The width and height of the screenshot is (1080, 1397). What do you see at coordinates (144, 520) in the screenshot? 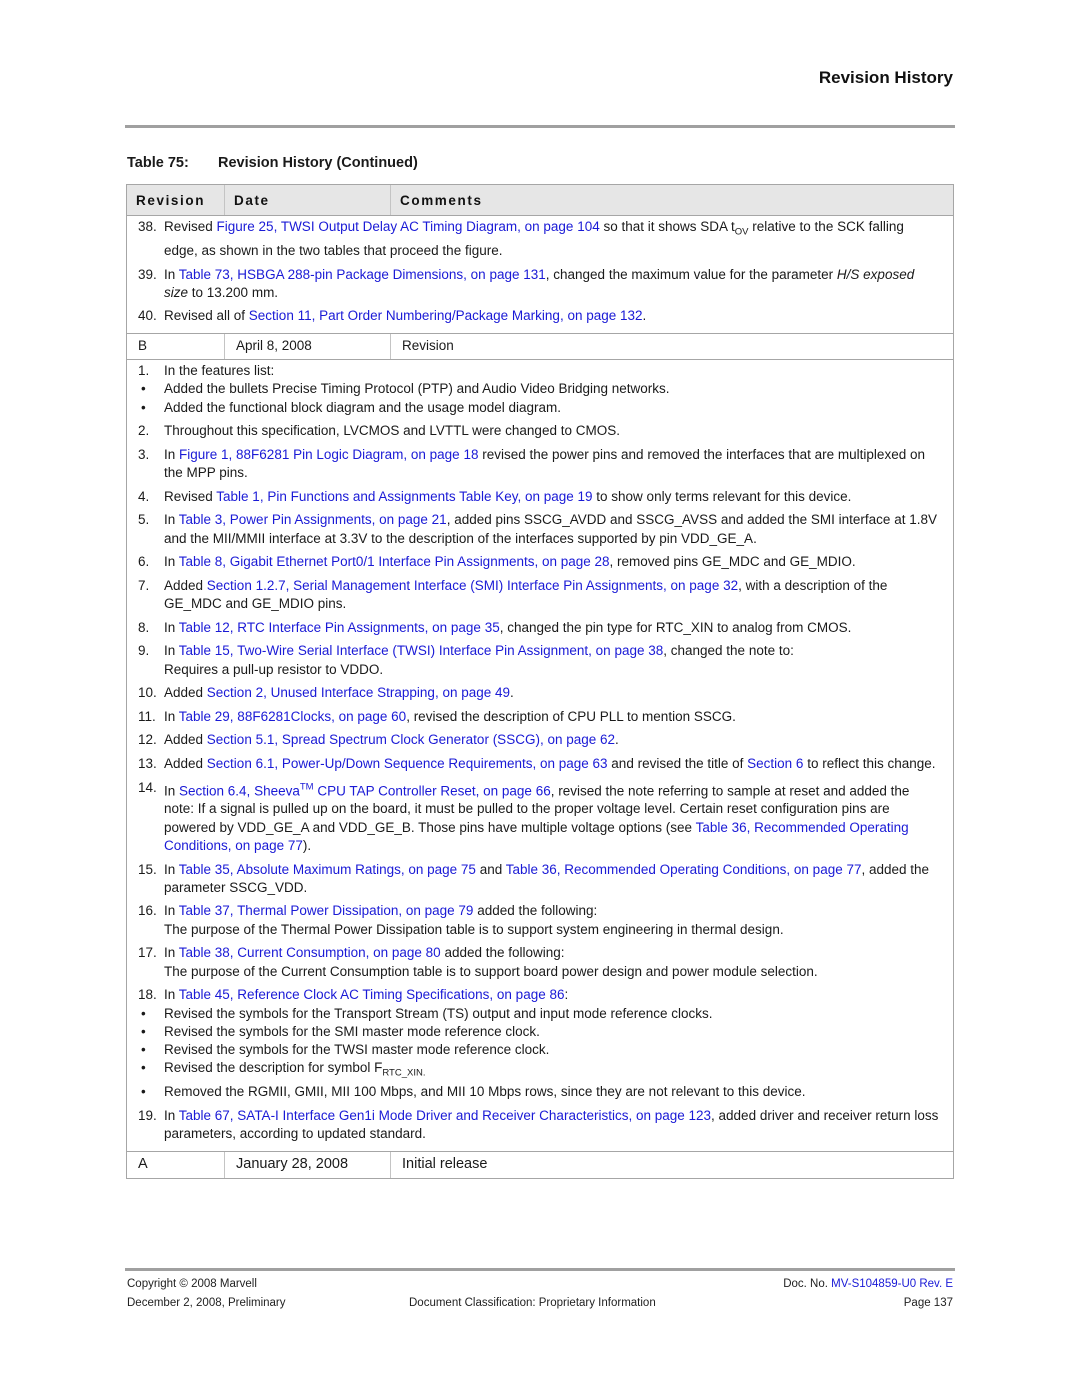
I see `item-number: 5.` at bounding box center [144, 520].